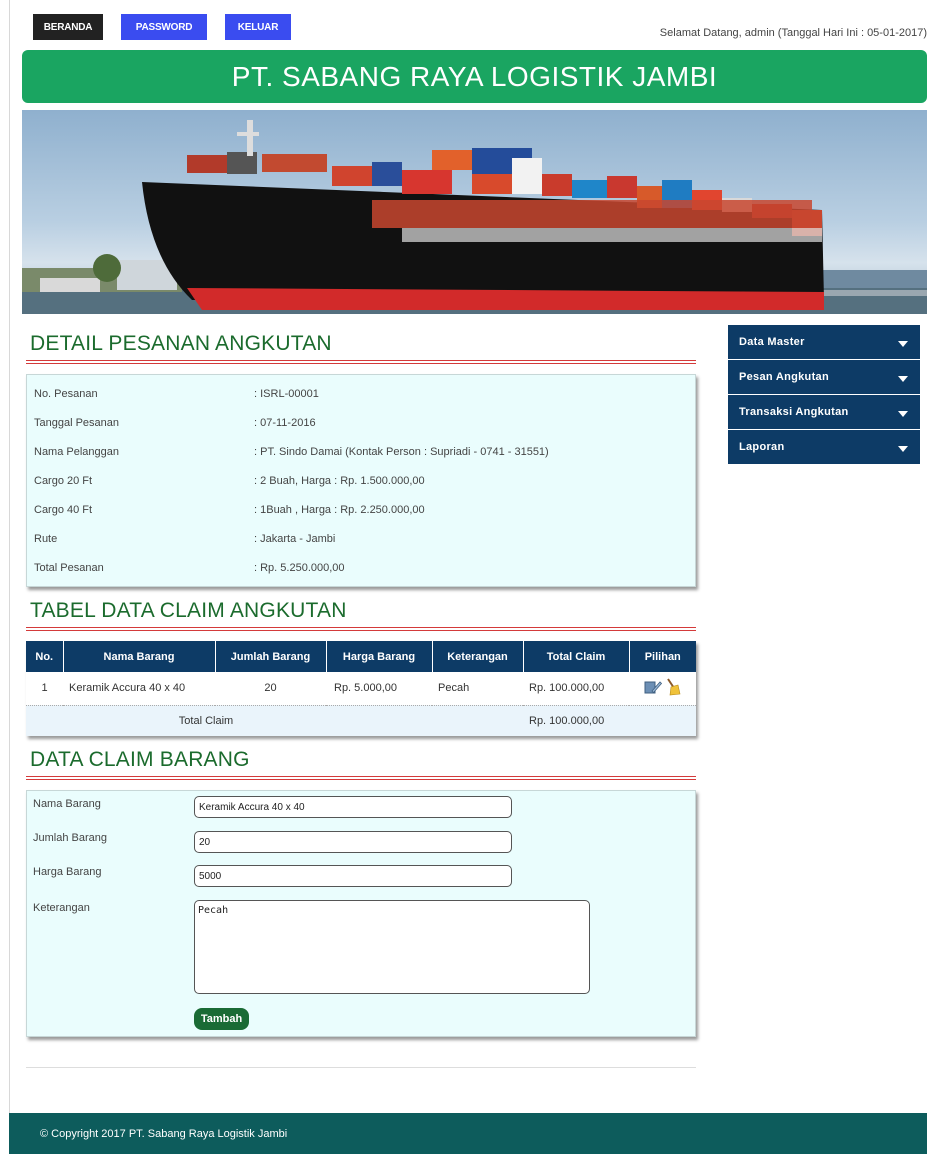 Image resolution: width=927 pixels, height=1154 pixels. What do you see at coordinates (69, 567) in the screenshot?
I see `detail-label: Total Pesanan` at bounding box center [69, 567].